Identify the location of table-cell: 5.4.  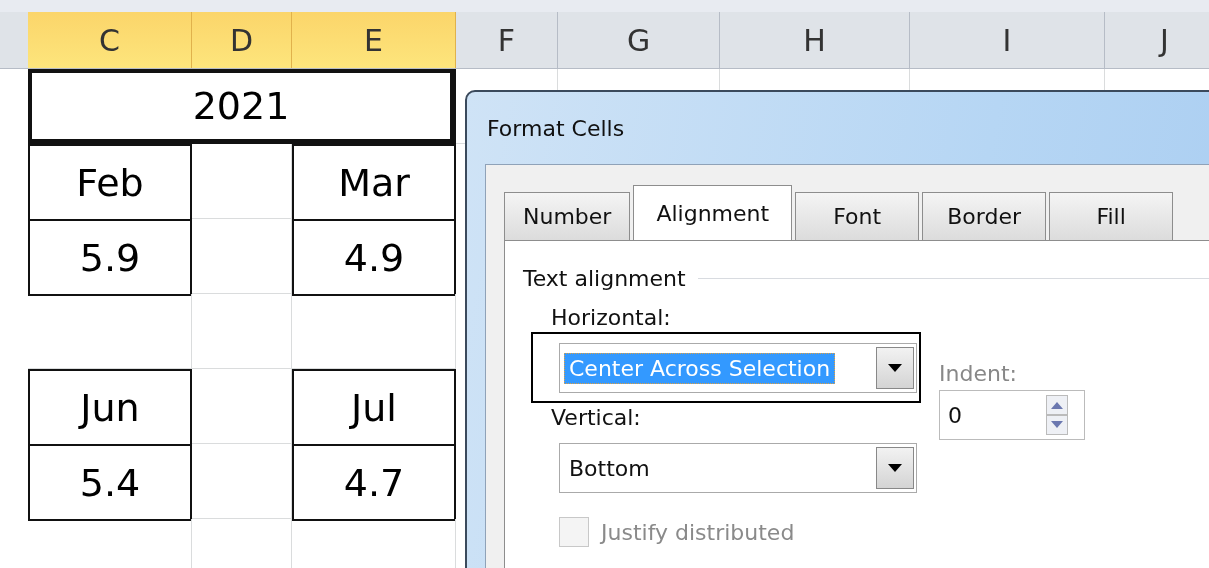
(110, 482).